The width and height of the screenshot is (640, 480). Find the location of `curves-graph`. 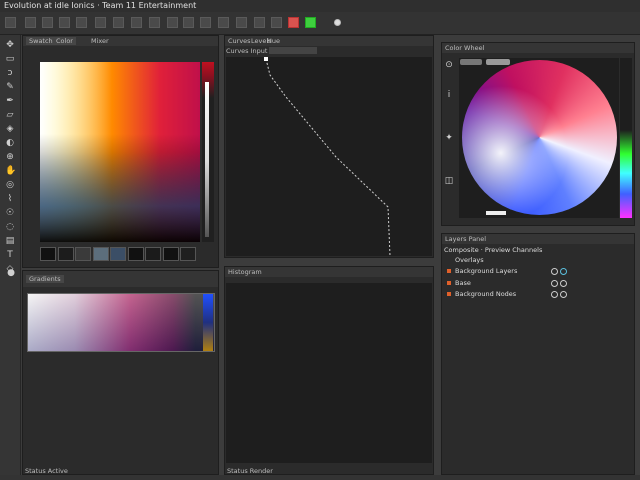

curves-graph is located at coordinates (329, 156).